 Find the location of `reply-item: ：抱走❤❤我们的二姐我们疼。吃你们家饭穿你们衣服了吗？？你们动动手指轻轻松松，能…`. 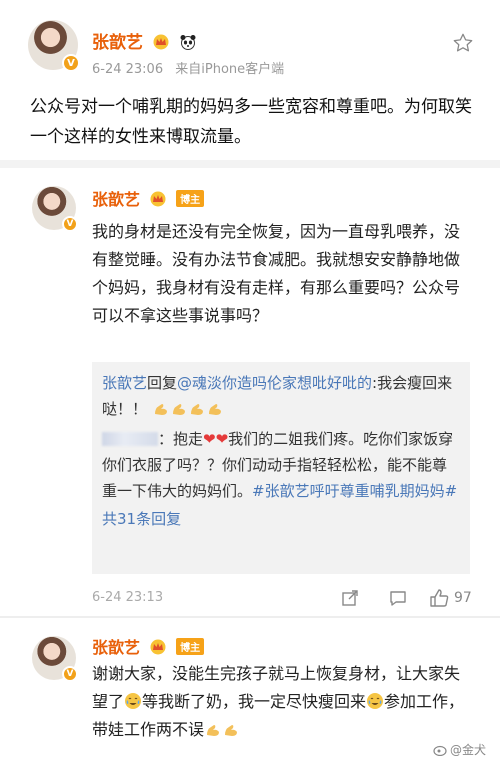

reply-item: ：抱走❤❤我们的二姐我们疼。吃你们家饭穿你们衣服了吗？？你们动动手指轻轻松松，能… is located at coordinates (281, 465).